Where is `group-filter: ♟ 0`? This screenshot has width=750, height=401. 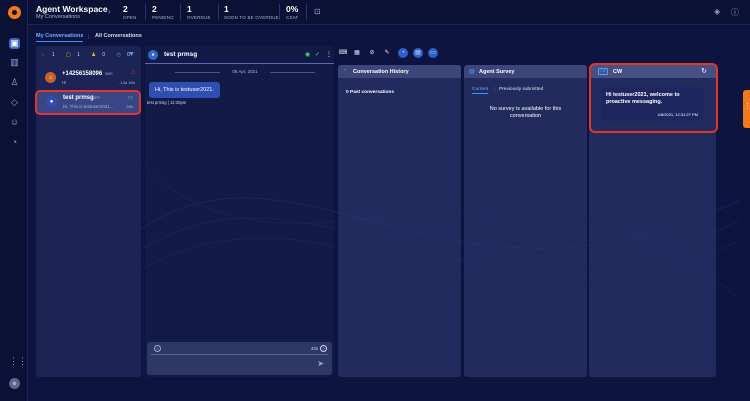
group-filter: ♟ 0 is located at coordinates (100, 55).